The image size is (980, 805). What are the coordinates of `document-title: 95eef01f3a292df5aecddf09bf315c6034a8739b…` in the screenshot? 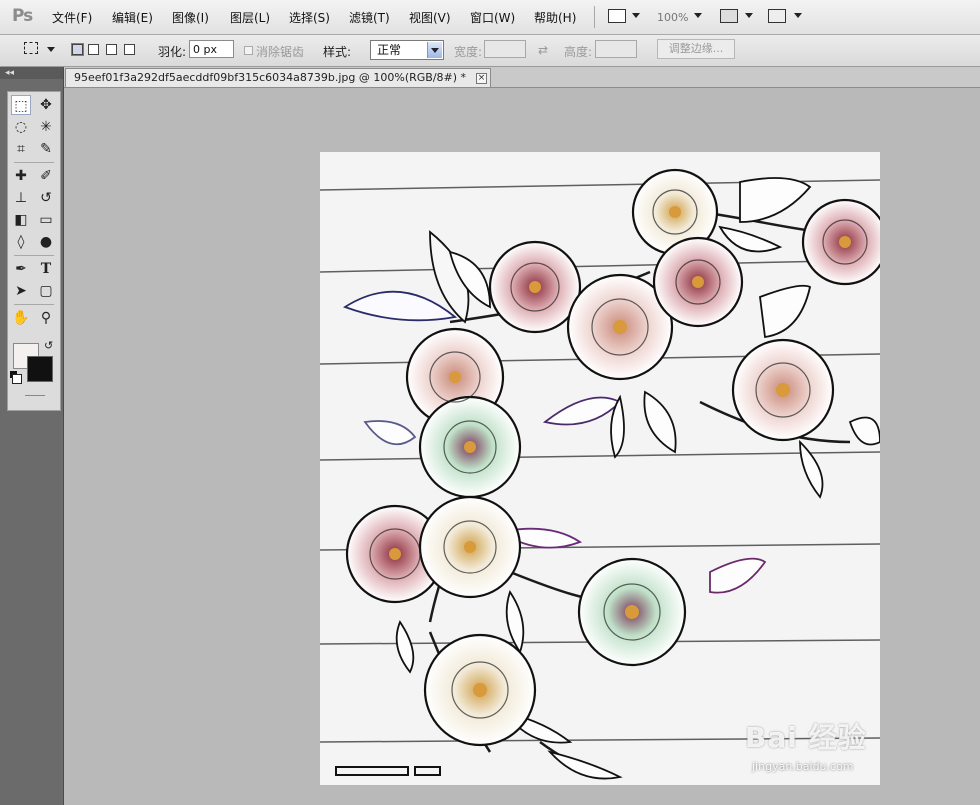 It's located at (270, 77).